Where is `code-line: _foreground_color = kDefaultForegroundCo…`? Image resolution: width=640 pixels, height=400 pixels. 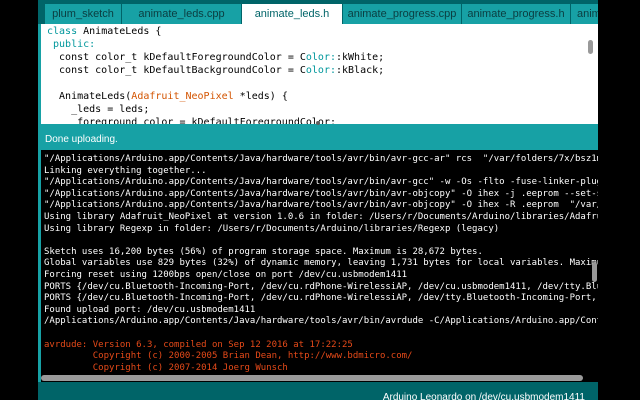
code-line: _foreground_color = kDefaultForegroundCo… is located at coordinates (191, 120).